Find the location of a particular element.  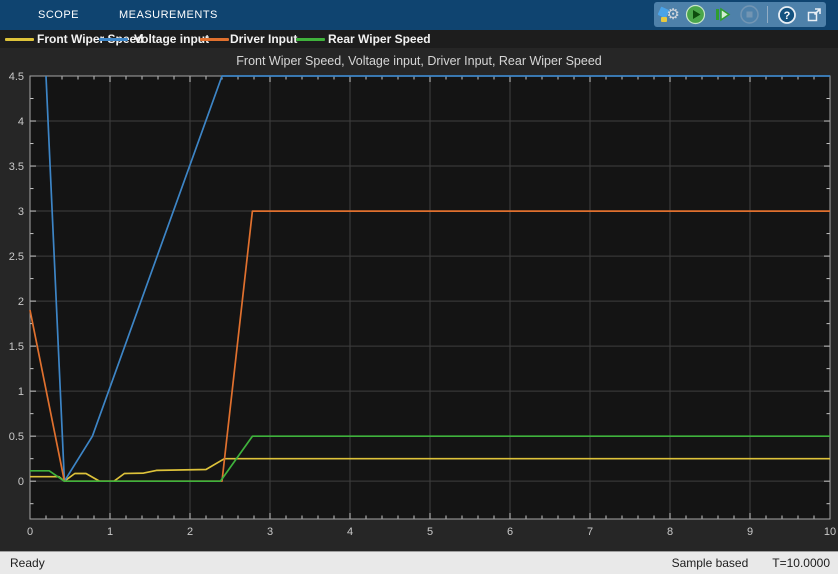

toolbar-panel: ⚙ ? is located at coordinates (740, 14).